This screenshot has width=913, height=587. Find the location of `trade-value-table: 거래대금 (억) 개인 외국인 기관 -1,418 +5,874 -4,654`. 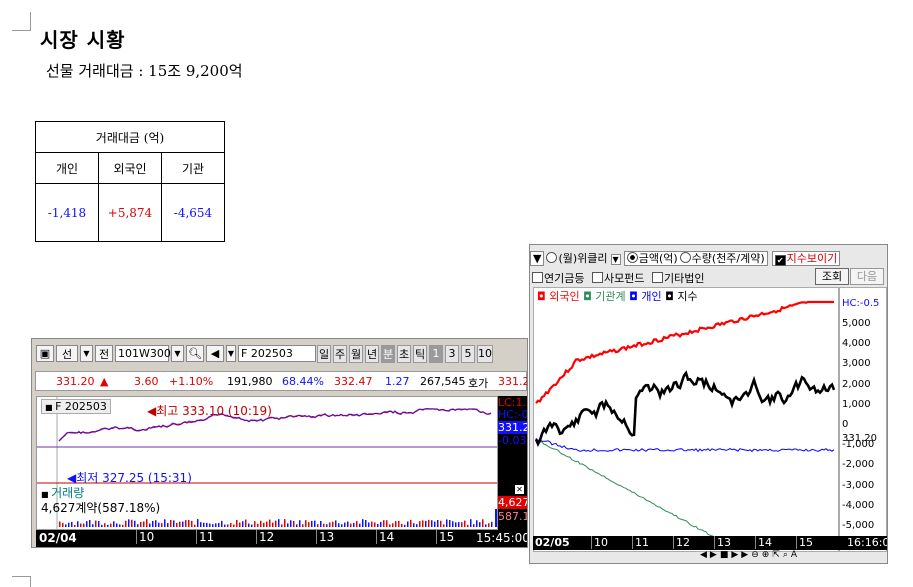

trade-value-table: 거래대금 (억) 개인 외국인 기관 -1,418 +5,874 -4,654 is located at coordinates (130, 181).